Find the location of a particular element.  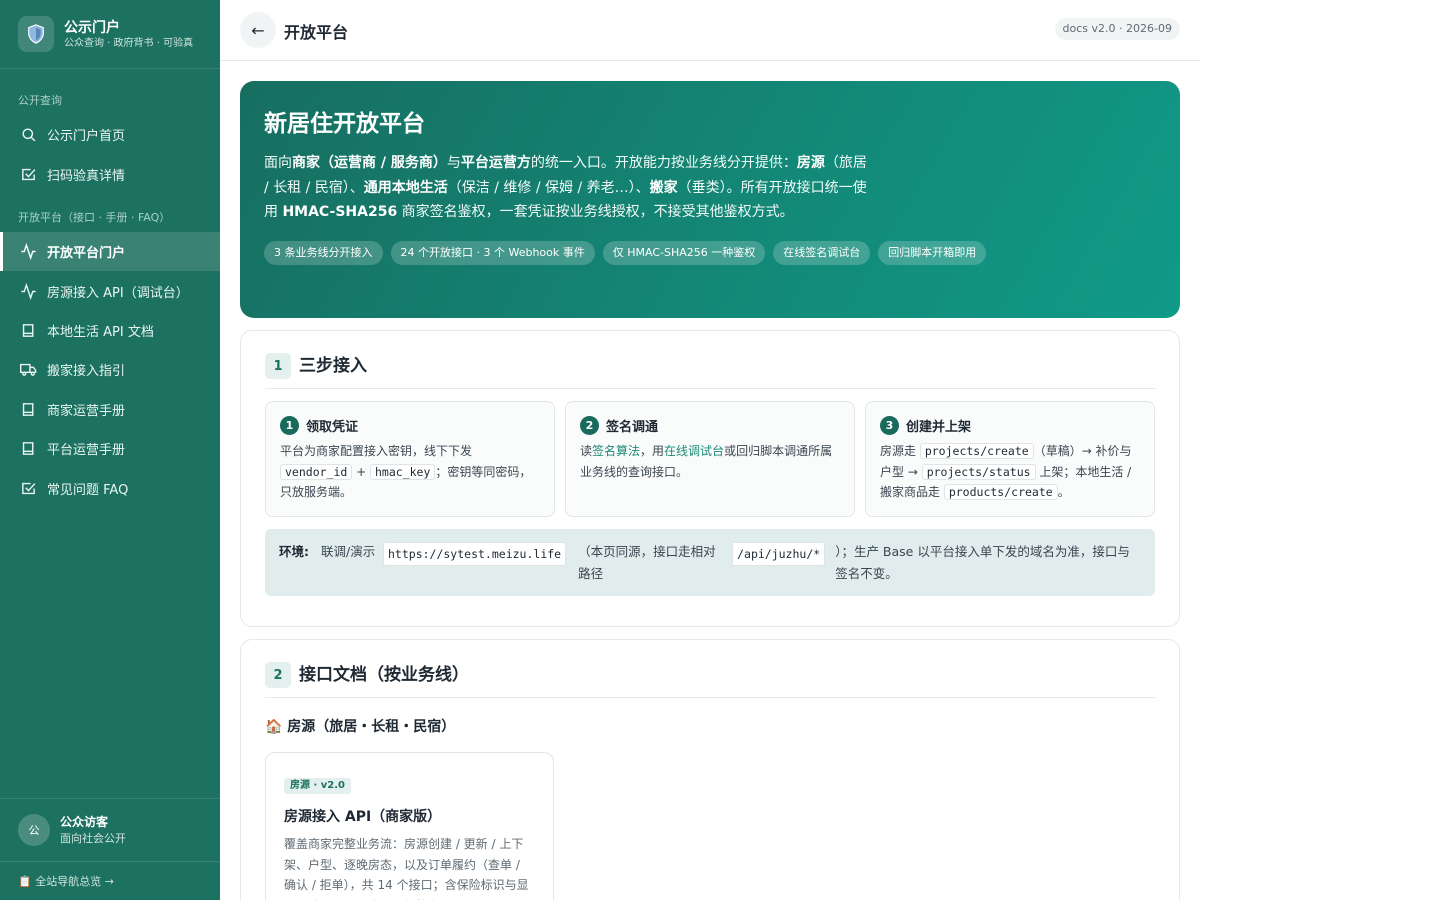

step-body: 读签名算法，用在线调试台或回归脚本调通所属业务线的查询接口。 is located at coordinates (706, 461).